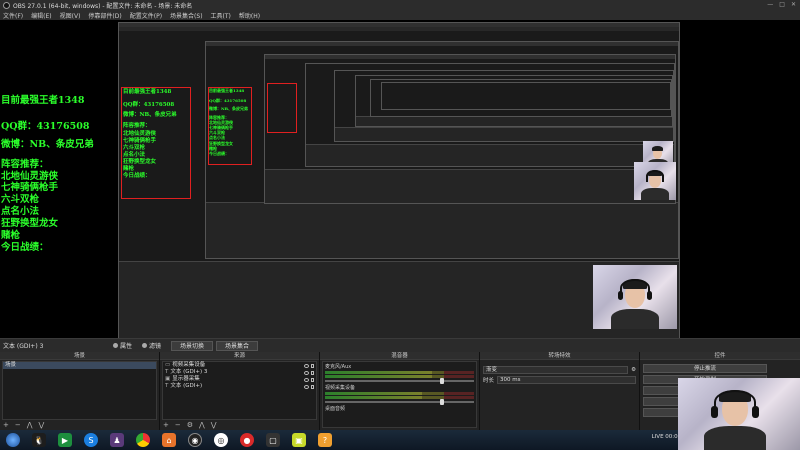  Describe the element at coordinates (151, 345) in the screenshot. I see `filters-button: 滤镜` at that location.